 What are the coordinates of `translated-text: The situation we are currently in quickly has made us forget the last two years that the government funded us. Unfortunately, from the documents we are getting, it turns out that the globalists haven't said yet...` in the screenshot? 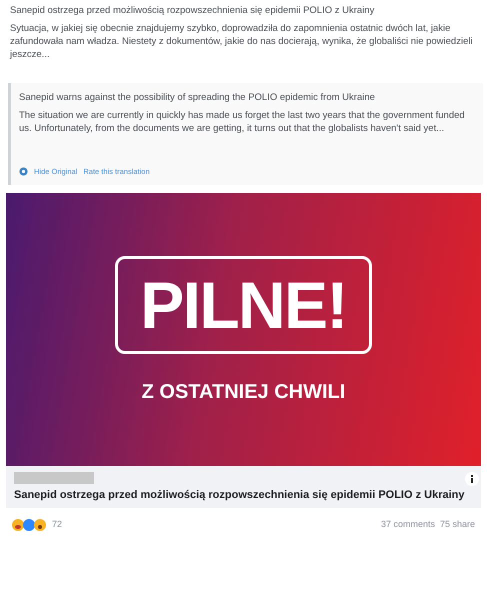 It's located at (242, 122).